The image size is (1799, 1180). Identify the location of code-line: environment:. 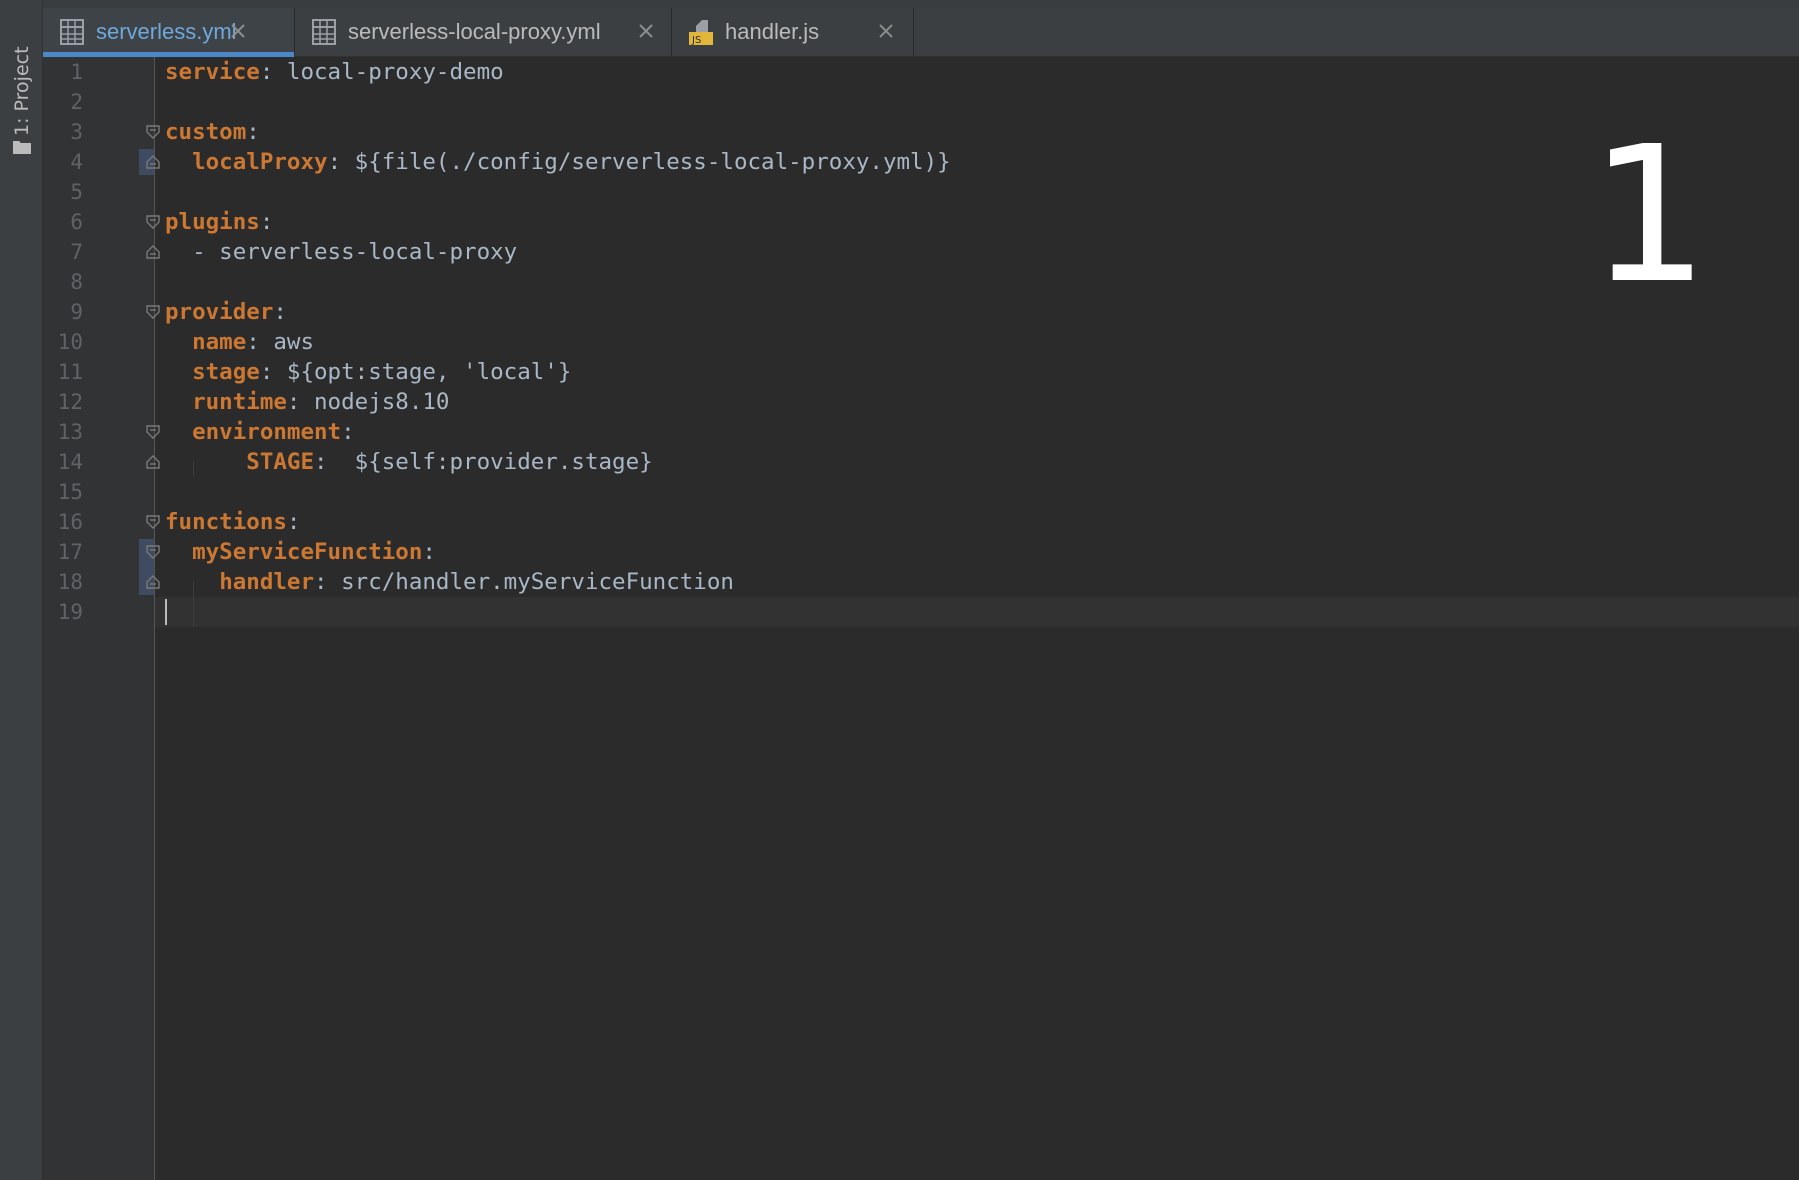
(260, 432).